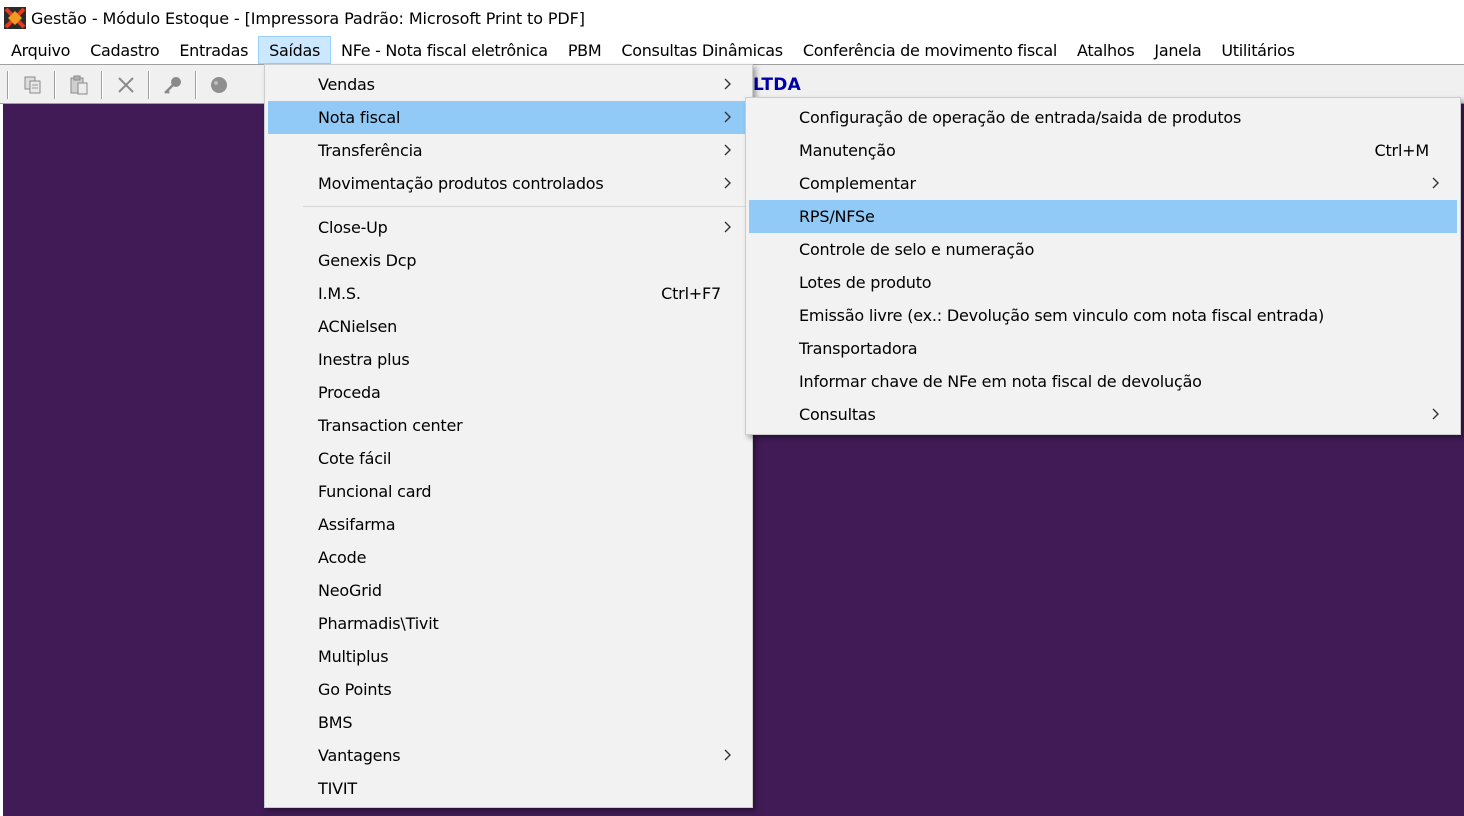 This screenshot has height=816, width=1464. I want to click on menu-item-consultas: Consultas, so click(1103, 414).